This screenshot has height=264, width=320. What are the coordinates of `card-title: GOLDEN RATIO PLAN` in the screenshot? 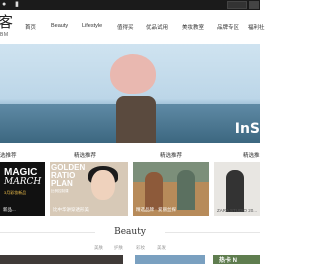 It's located at (68, 175).